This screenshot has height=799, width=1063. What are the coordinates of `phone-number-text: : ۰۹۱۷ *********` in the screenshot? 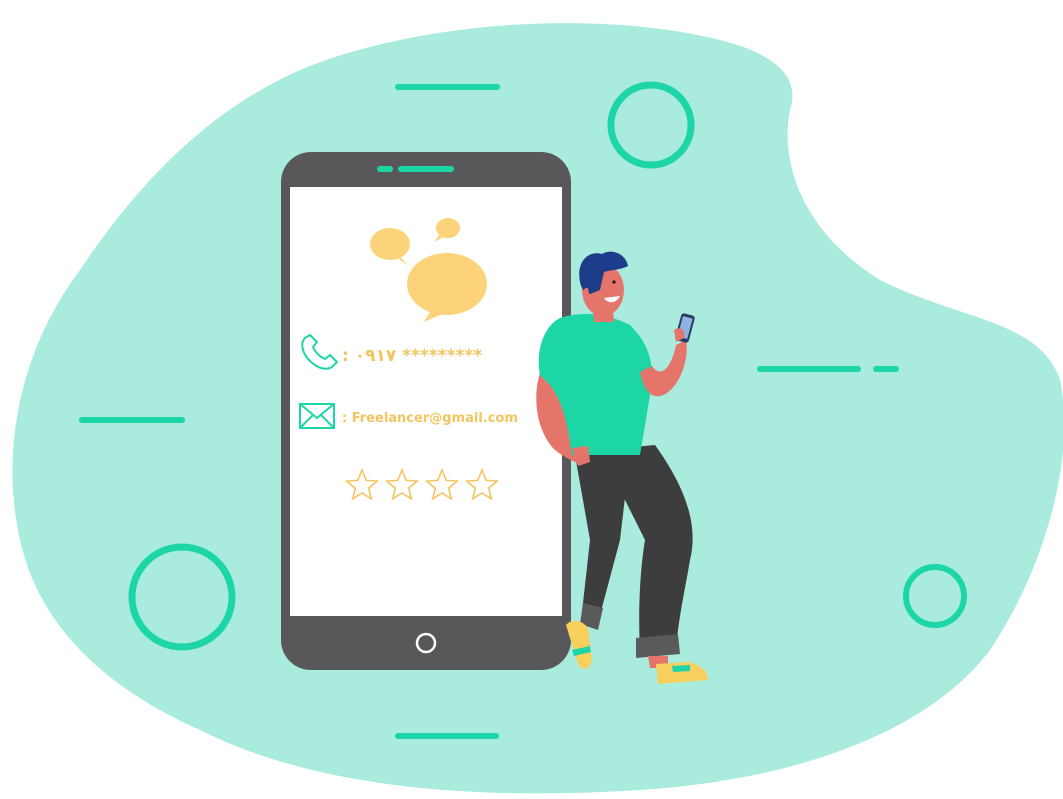 It's located at (412, 356).